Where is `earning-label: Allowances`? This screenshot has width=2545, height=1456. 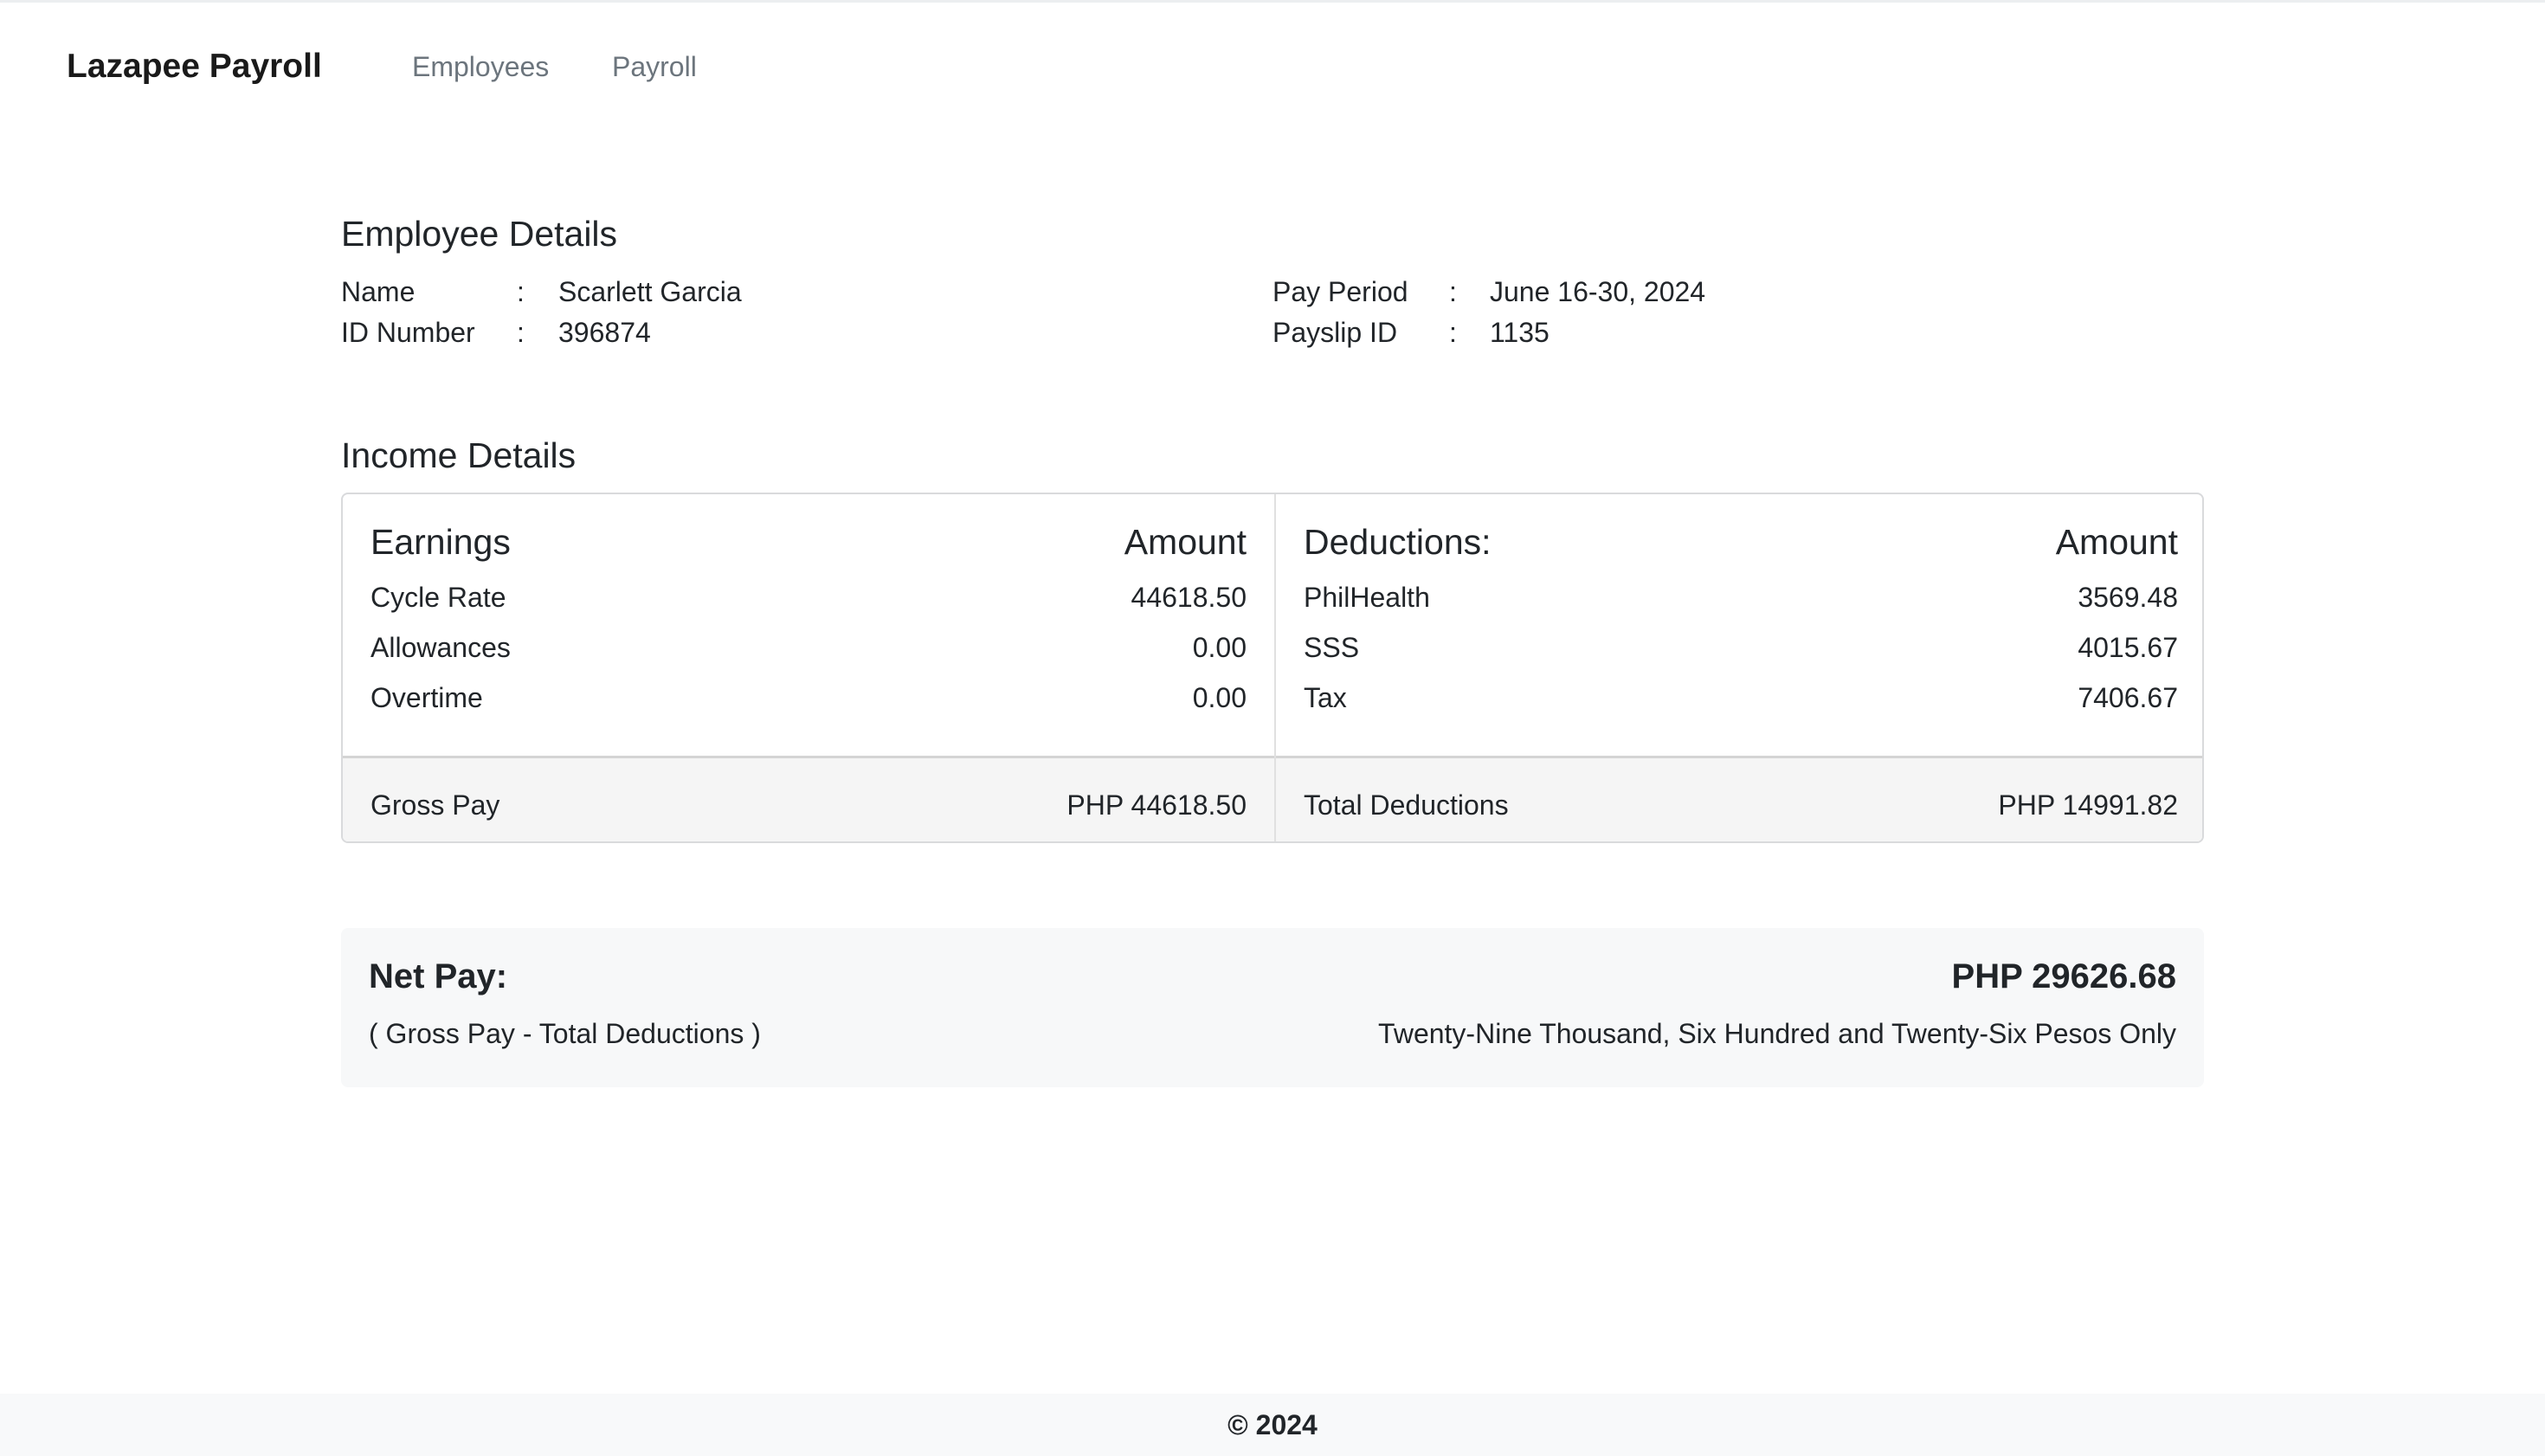 earning-label: Allowances is located at coordinates (441, 647).